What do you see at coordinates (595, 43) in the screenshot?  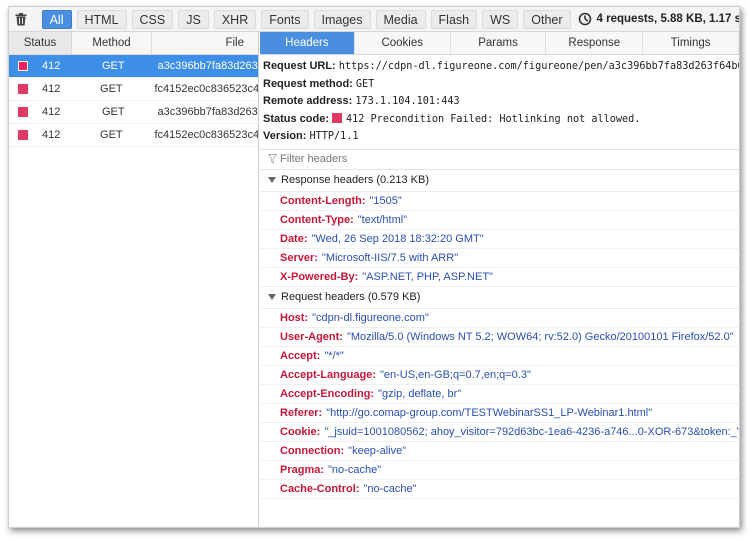 I see `tab-response: Response` at bounding box center [595, 43].